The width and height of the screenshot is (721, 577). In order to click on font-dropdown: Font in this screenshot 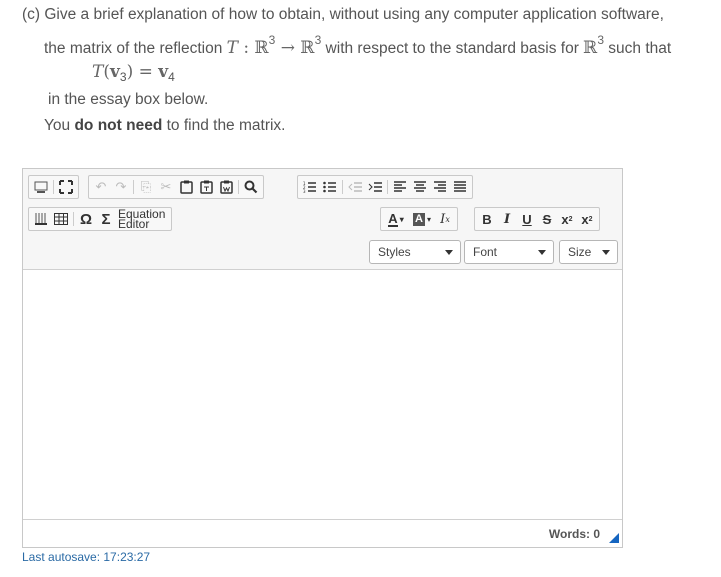, I will do `click(509, 252)`.